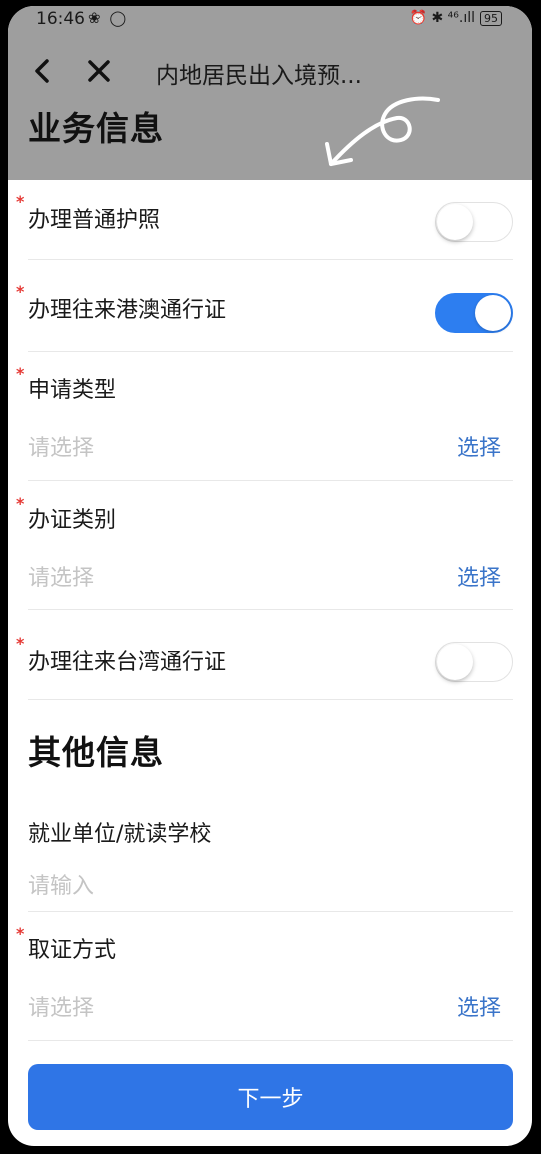 This screenshot has width=541, height=1154. I want to click on cert-category-label: 办证类别, so click(72, 520).